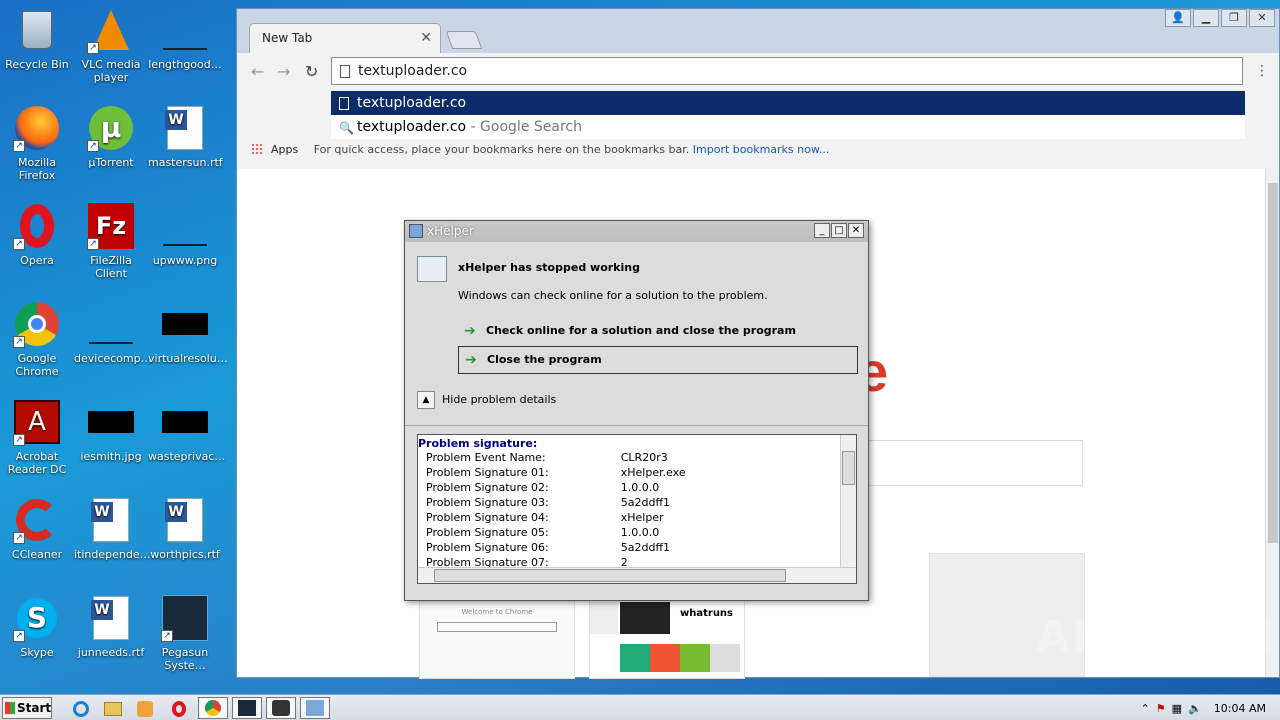  Describe the element at coordinates (667, 639) in the screenshot. I see `most-visited-tile-whatruns: whatruns` at that location.